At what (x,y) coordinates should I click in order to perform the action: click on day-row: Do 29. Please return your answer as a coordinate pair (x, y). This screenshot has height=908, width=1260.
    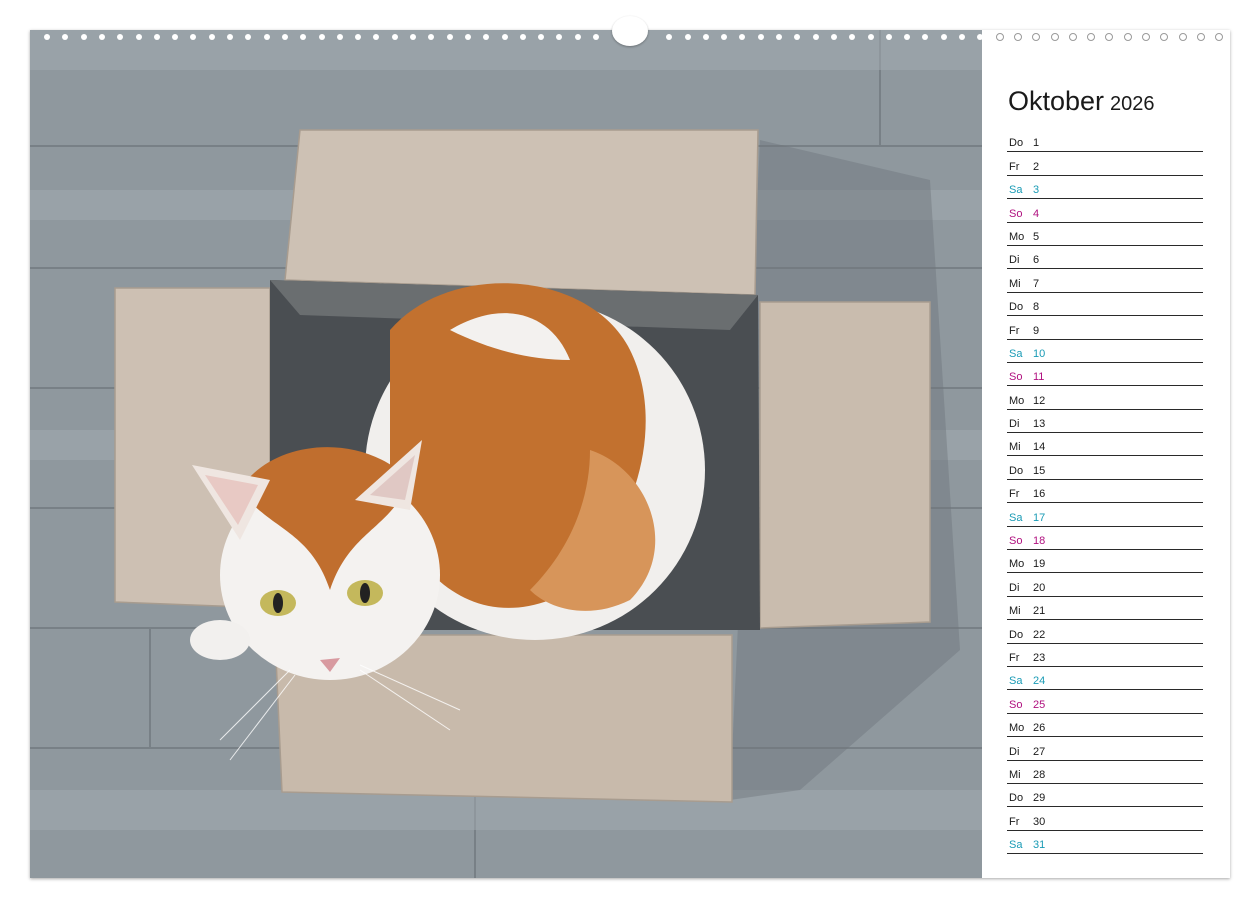
    Looking at the image, I should click on (1105, 796).